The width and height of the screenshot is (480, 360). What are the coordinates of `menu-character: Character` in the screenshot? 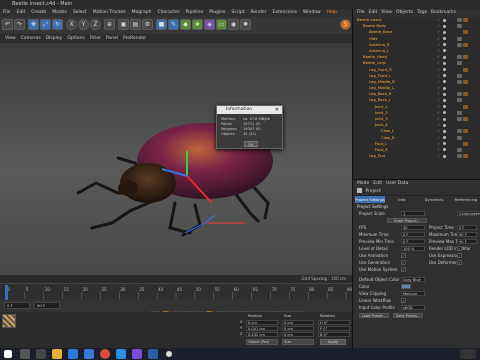 It's located at (168, 12).